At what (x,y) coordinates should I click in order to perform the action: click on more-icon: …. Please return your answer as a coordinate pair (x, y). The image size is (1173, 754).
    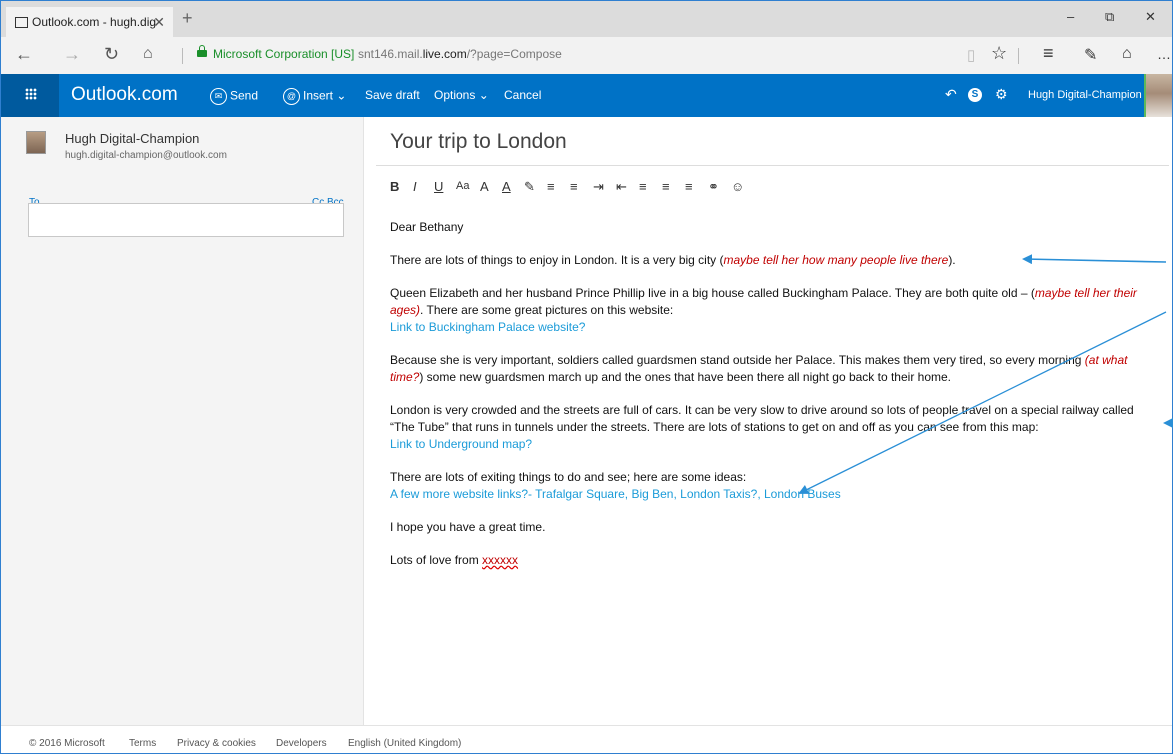
    Looking at the image, I should click on (1164, 54).